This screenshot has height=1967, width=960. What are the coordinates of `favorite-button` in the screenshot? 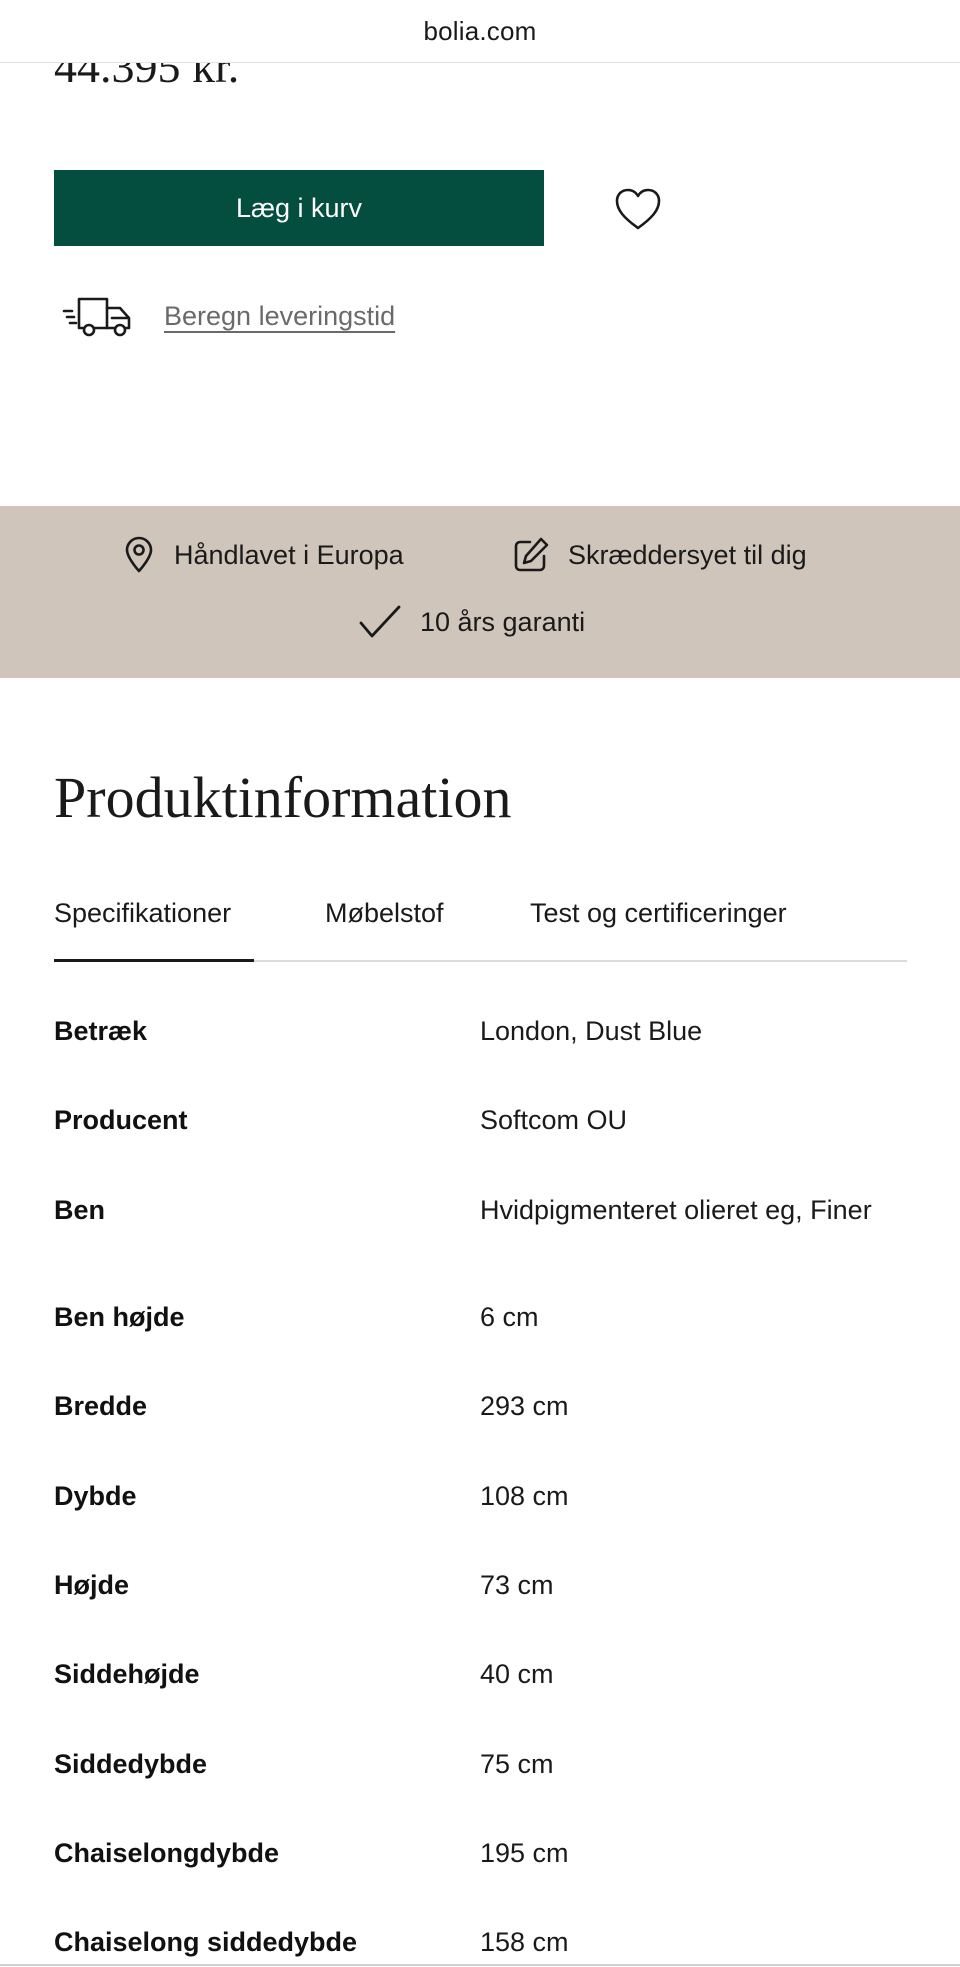 It's located at (638, 209).